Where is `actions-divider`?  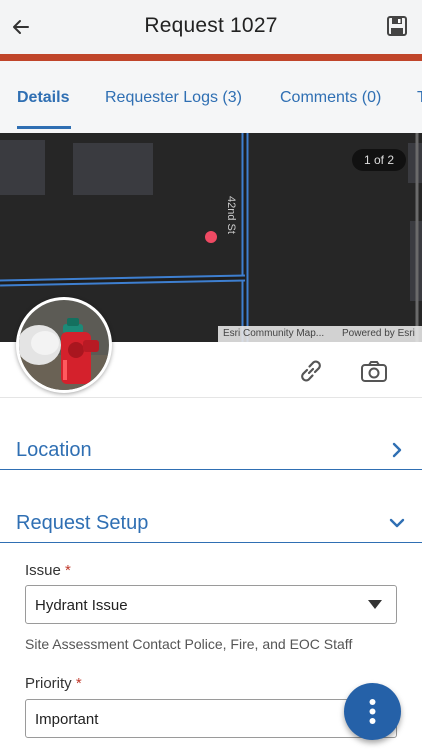 actions-divider is located at coordinates (211, 397).